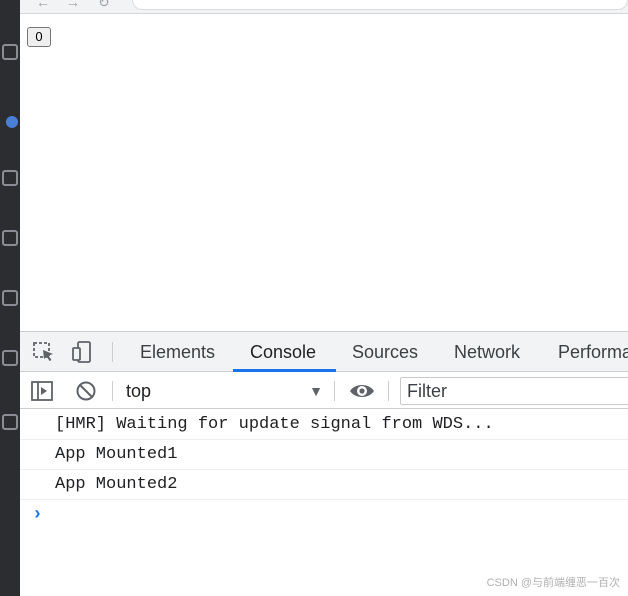 This screenshot has width=628, height=596. What do you see at coordinates (10, 358) in the screenshot?
I see `explorer-icon` at bounding box center [10, 358].